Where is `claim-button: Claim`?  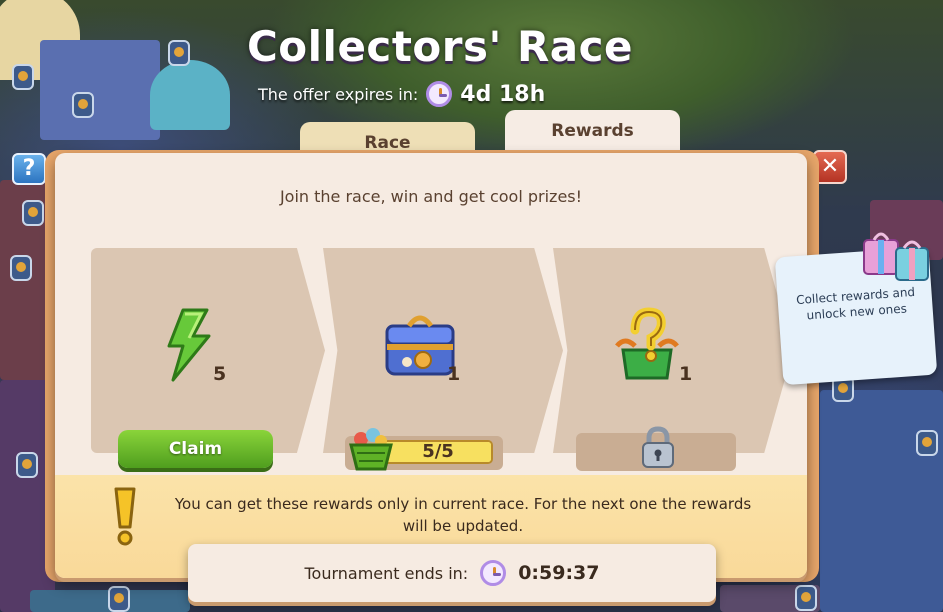 claim-button: Claim is located at coordinates (195, 449).